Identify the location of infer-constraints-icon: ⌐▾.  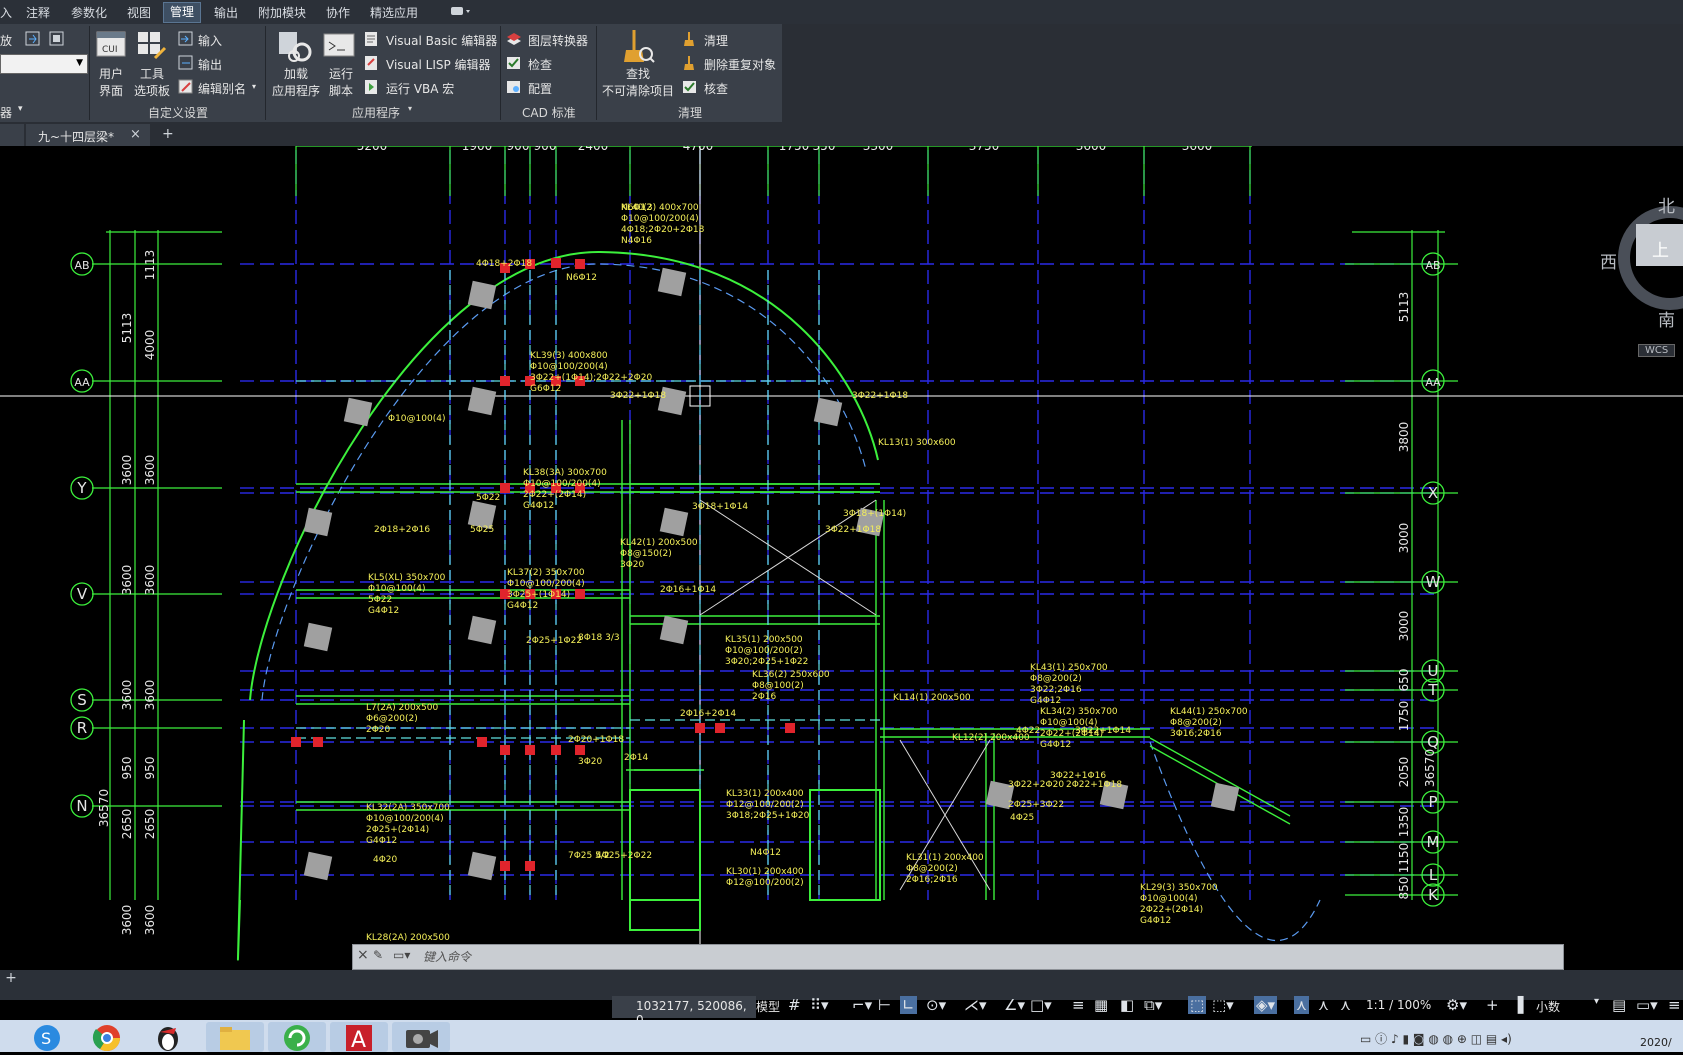
(862, 1005).